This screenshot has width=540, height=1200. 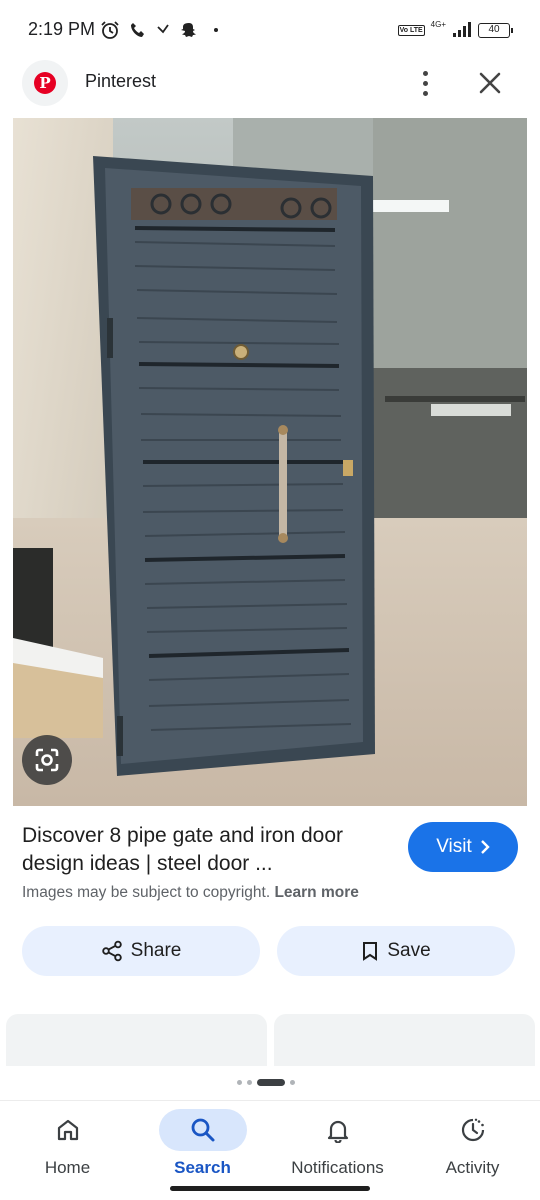 I want to click on bookmark-icon, so click(x=370, y=951).